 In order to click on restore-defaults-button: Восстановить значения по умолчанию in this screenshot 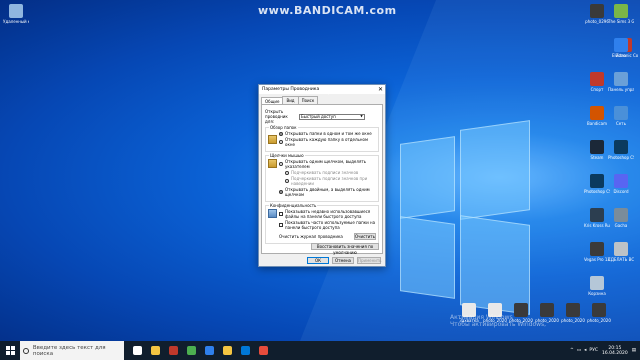, I will do `click(345, 249)`.